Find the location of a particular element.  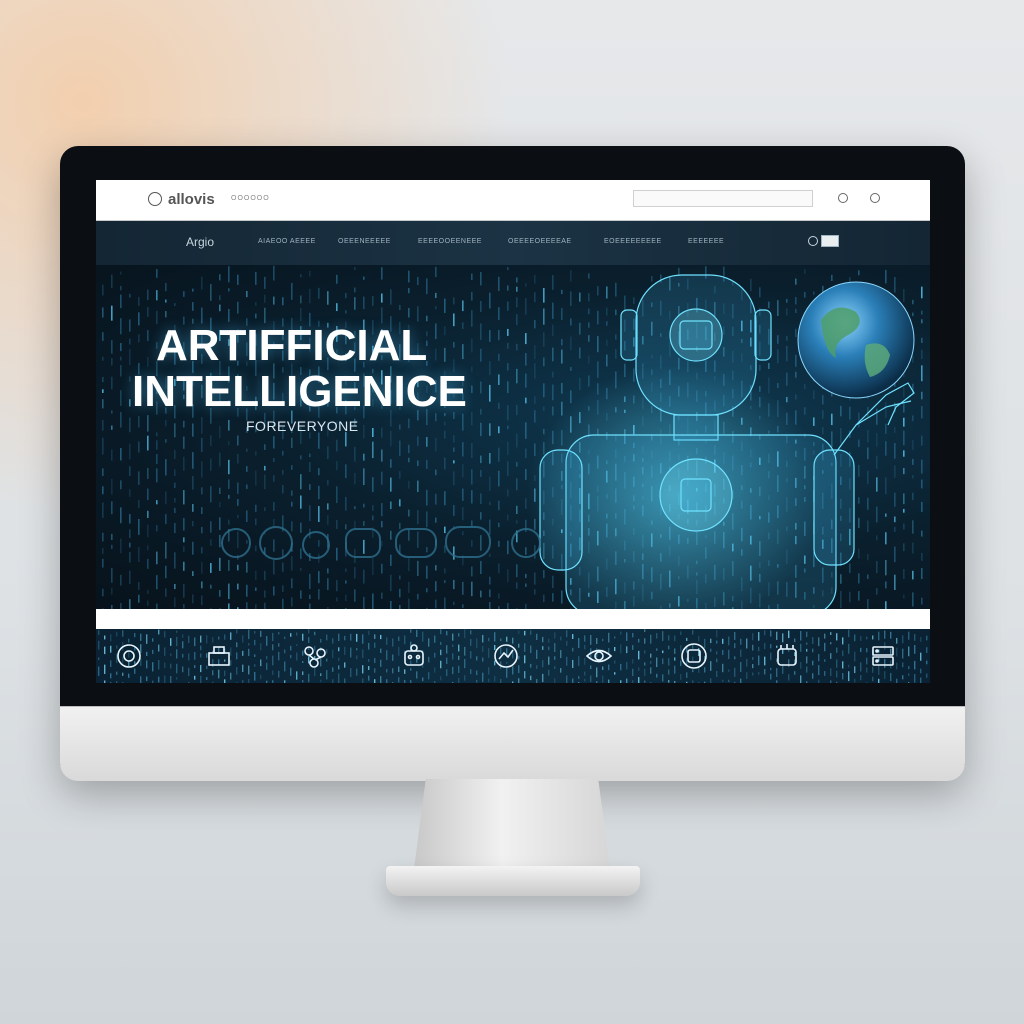

browser-top-bar: allovis OOOOOO is located at coordinates (513, 200).